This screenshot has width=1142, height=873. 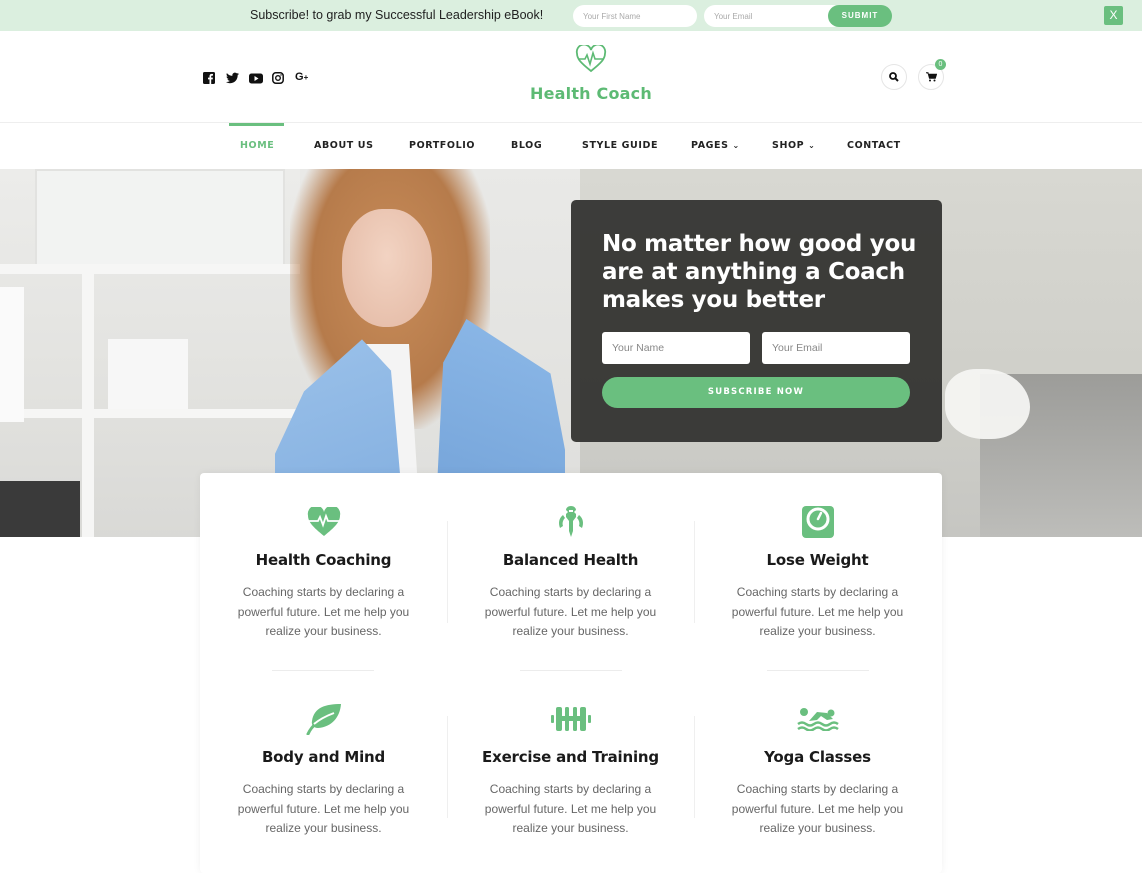 I want to click on facebook-icon, so click(x=209, y=77).